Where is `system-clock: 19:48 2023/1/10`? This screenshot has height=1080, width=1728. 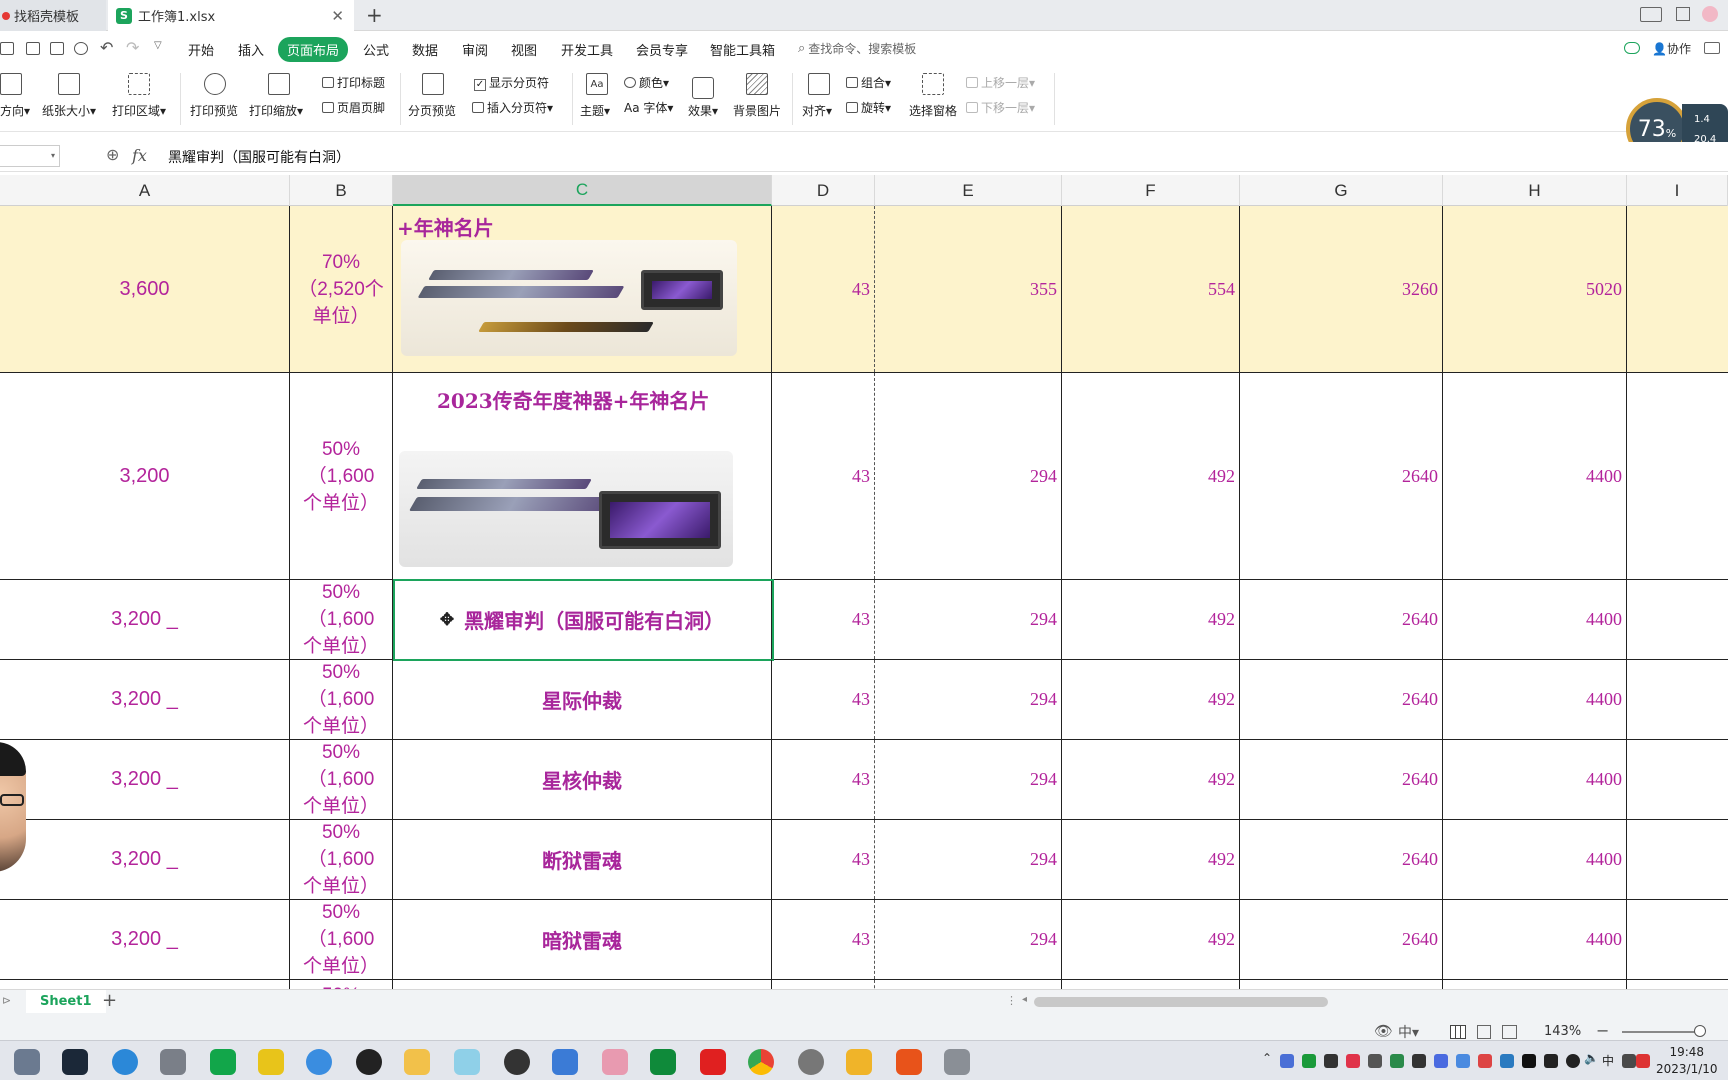
system-clock: 19:48 2023/1/10 is located at coordinates (1687, 1061).